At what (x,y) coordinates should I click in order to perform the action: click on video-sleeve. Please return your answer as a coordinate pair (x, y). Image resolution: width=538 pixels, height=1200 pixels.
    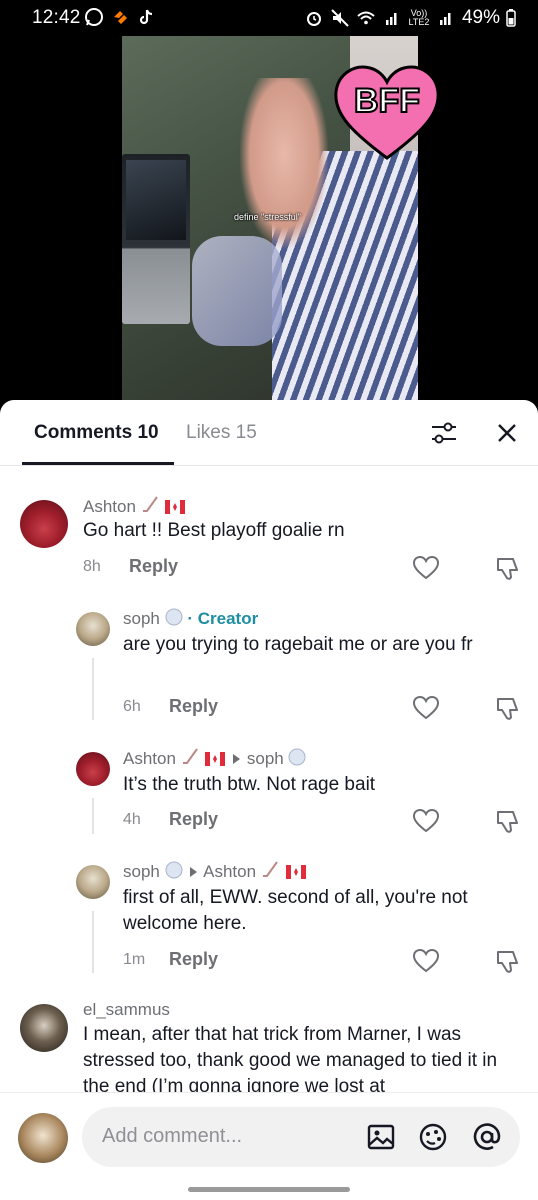
    Looking at the image, I should click on (237, 291).